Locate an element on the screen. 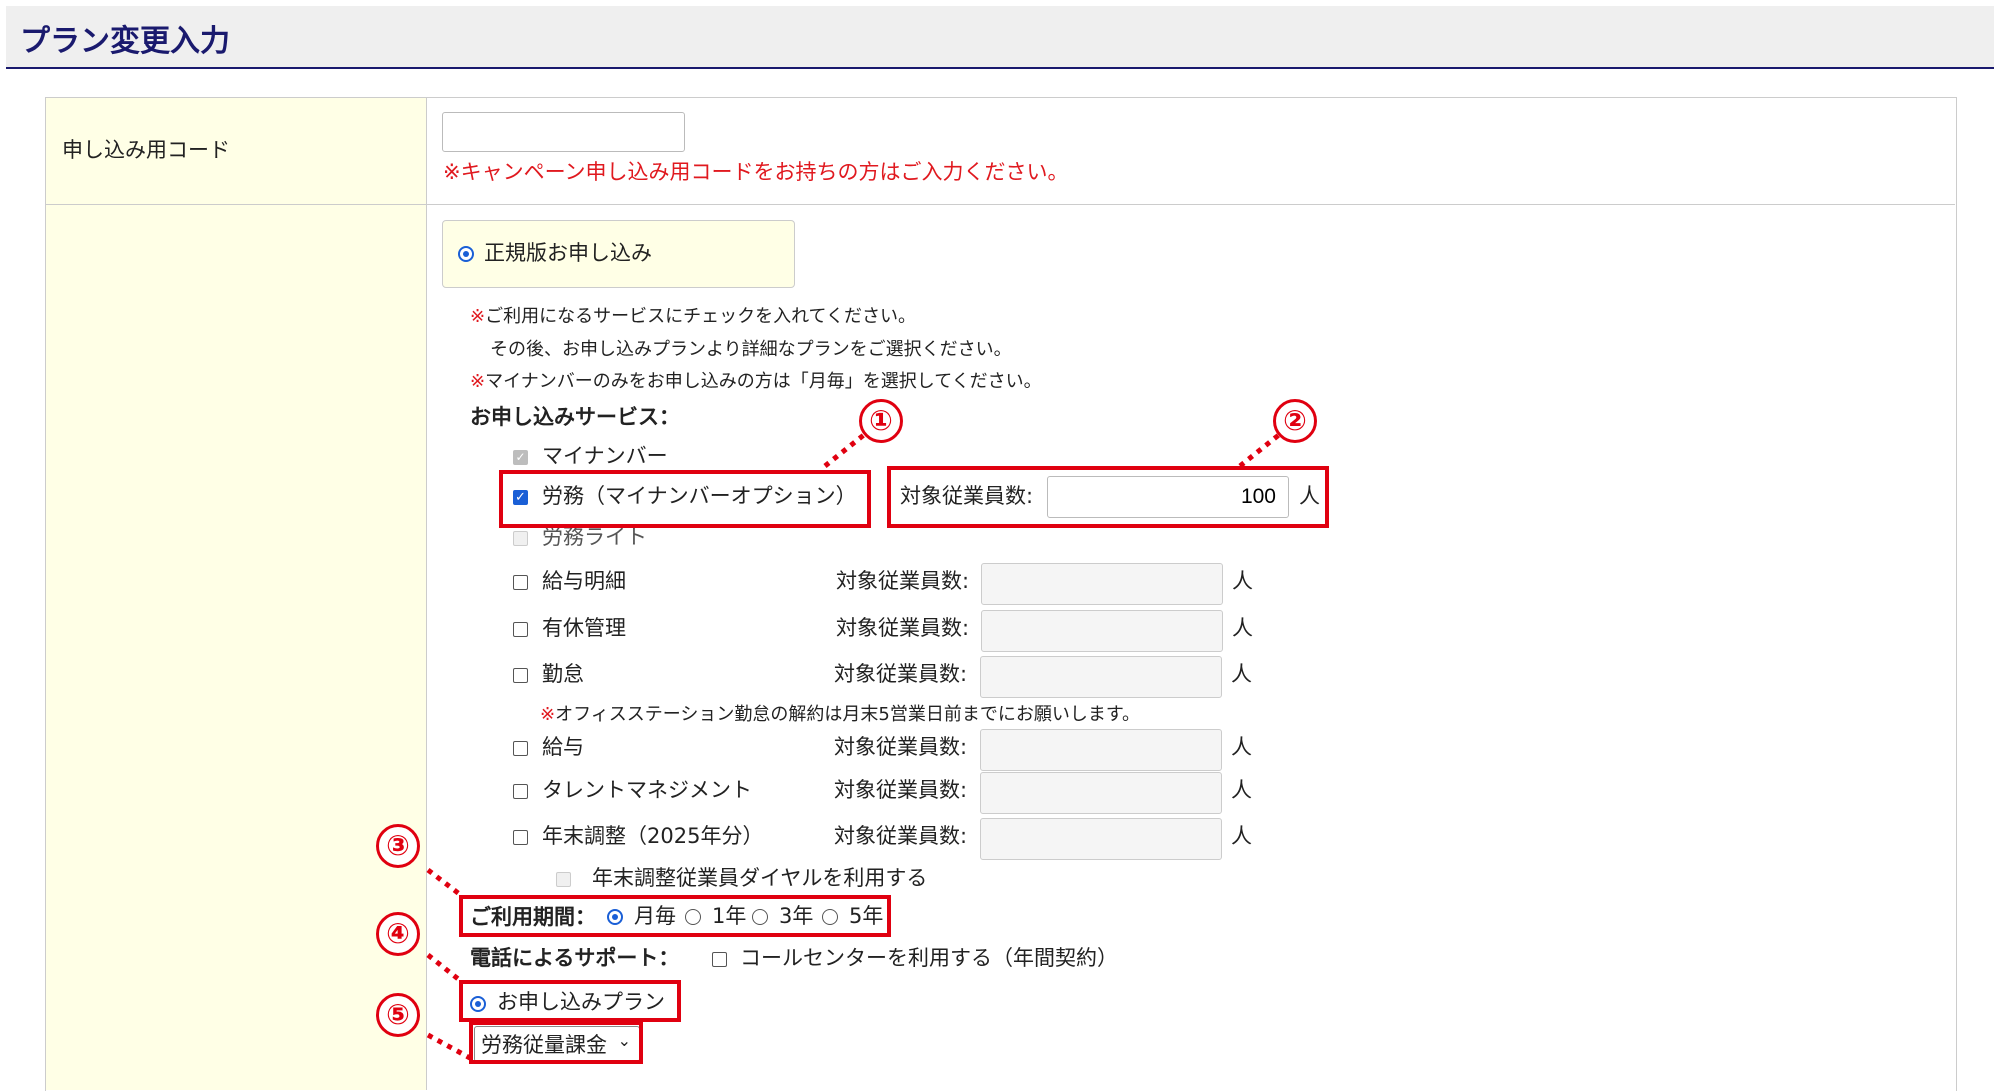  callout-4: ④ is located at coordinates (398, 934).